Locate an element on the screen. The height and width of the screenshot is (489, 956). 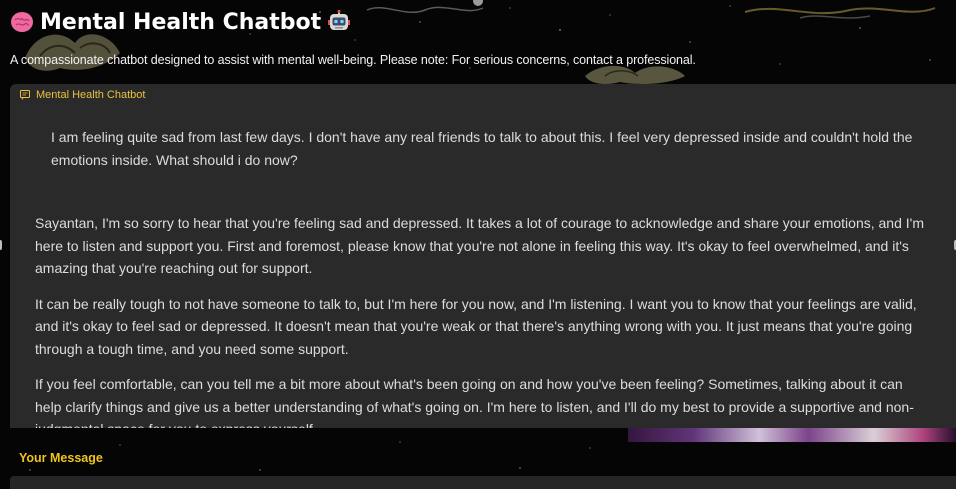
brain-icon is located at coordinates (22, 22).